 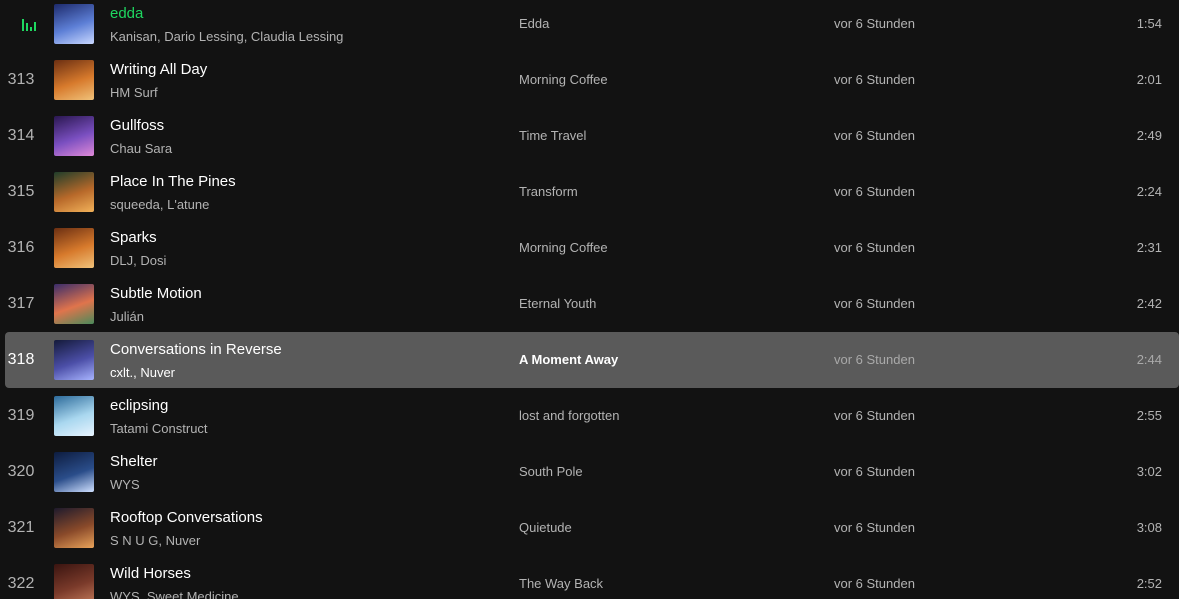 What do you see at coordinates (1149, 191) in the screenshot?
I see `track-duration: 2:24` at bounding box center [1149, 191].